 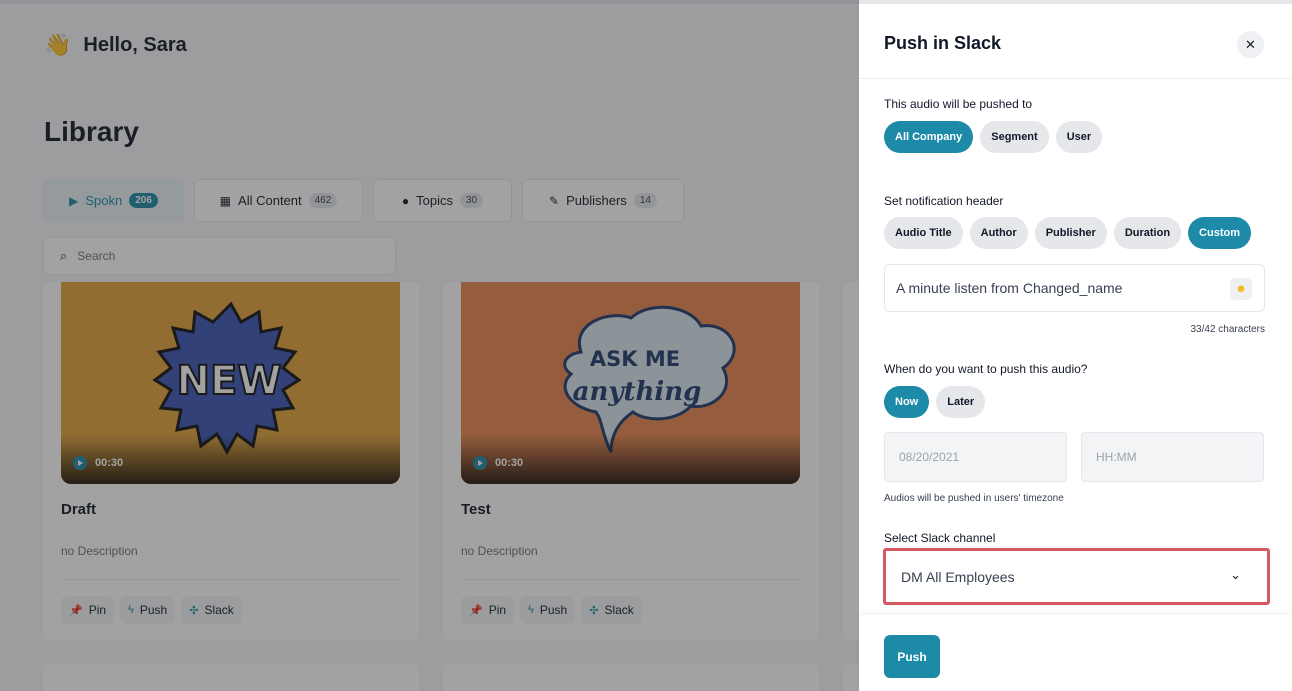 I want to click on audience-options: All Company Segment User, so click(x=993, y=137).